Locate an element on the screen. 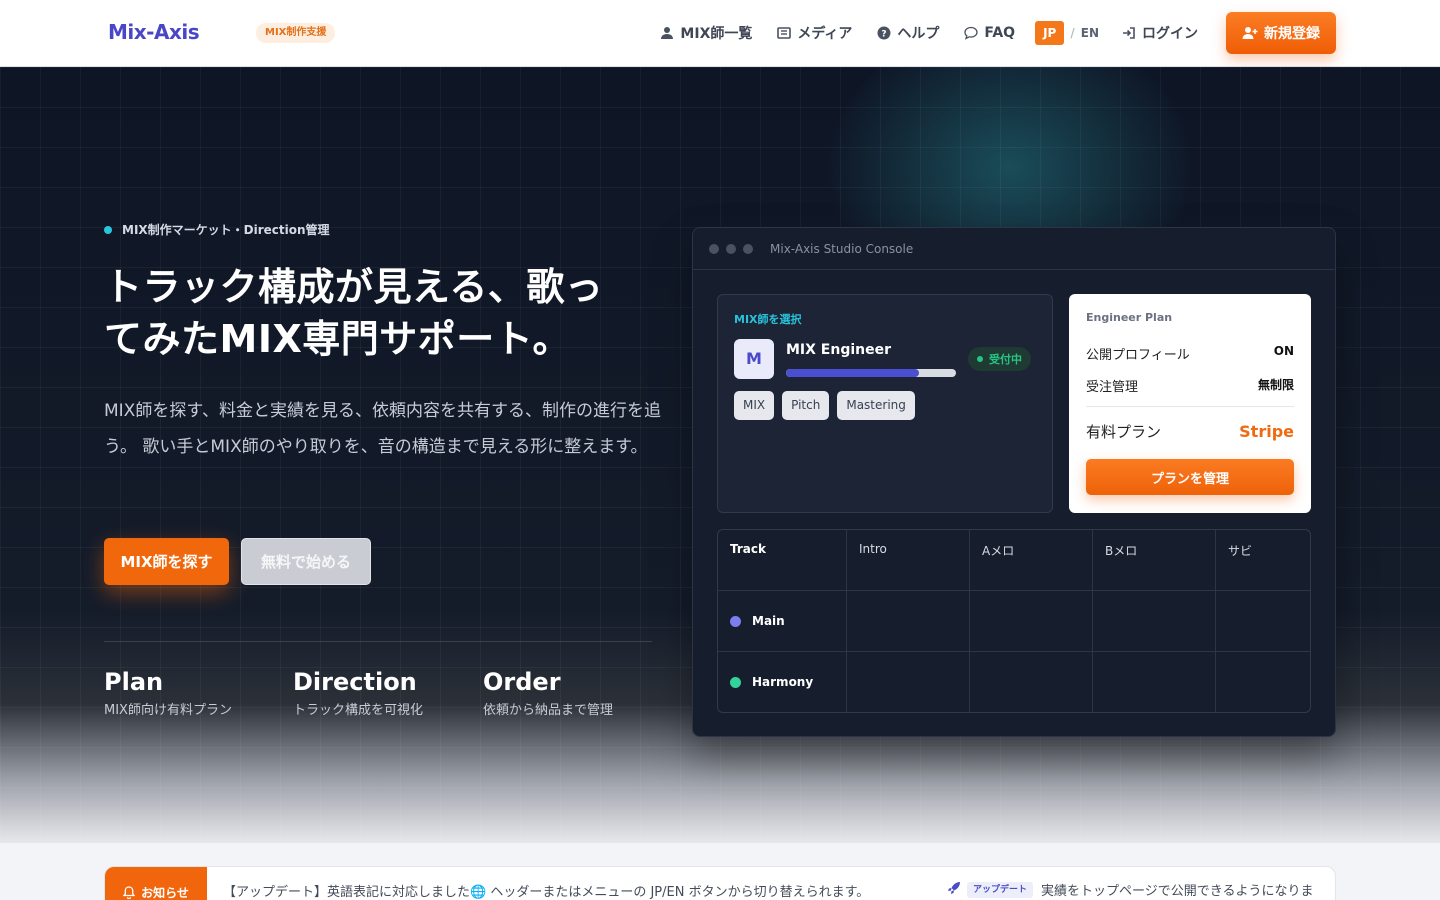 Image resolution: width=1440 pixels, height=900 pixels. table-header-cell: Bメロ is located at coordinates (1154, 560).